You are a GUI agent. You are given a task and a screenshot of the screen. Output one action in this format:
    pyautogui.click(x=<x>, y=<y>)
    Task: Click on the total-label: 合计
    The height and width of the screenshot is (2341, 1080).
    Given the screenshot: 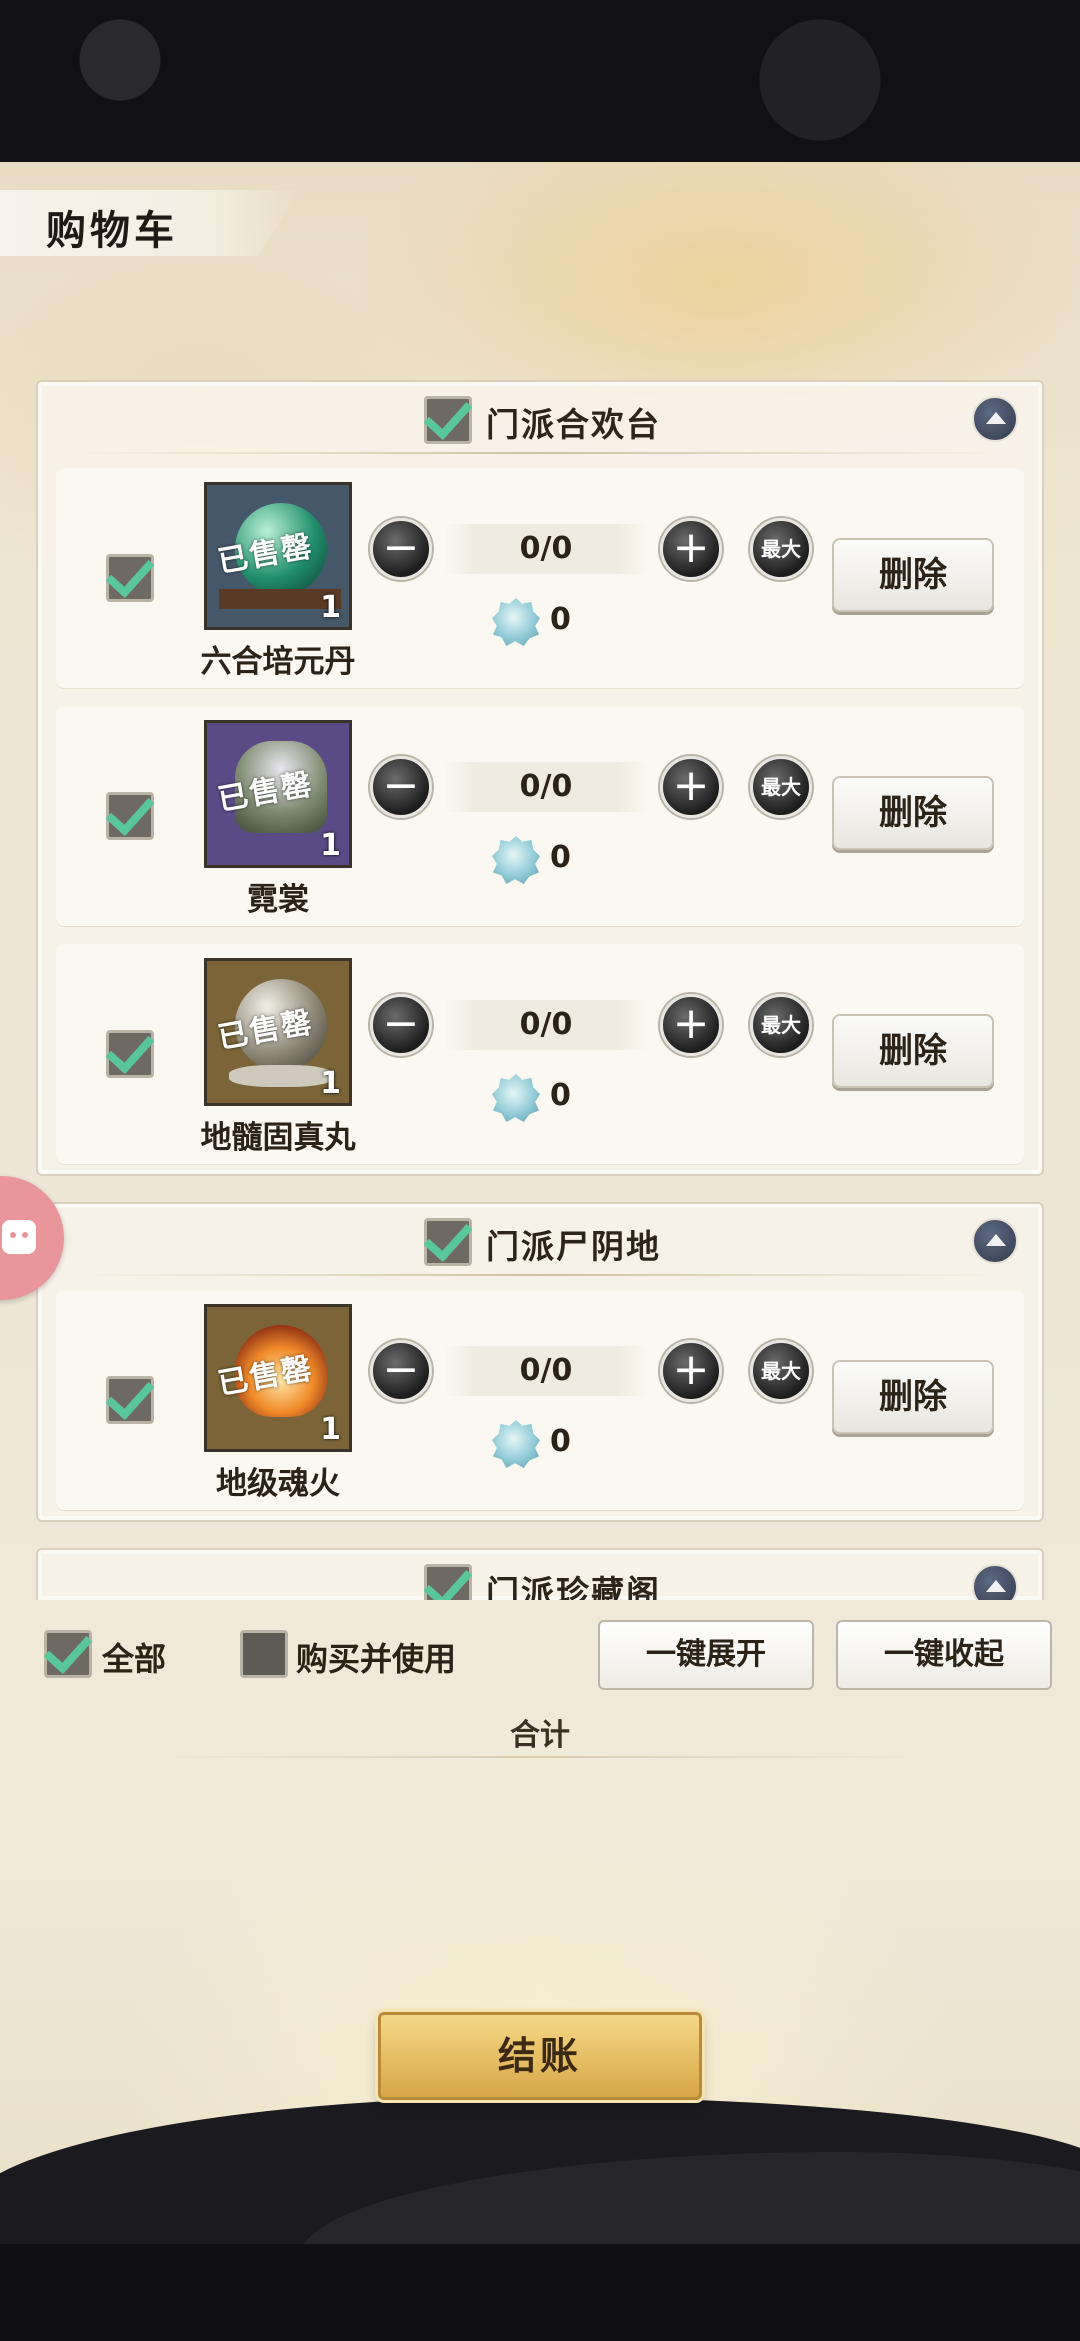 What is the action you would take?
    pyautogui.click(x=540, y=1735)
    